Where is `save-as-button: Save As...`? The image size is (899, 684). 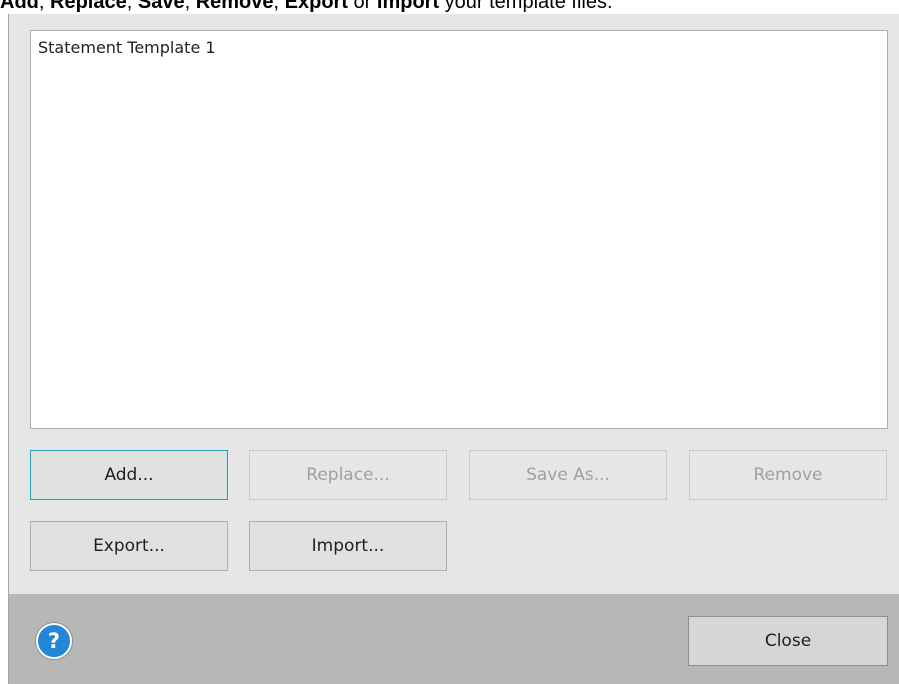 save-as-button: Save As... is located at coordinates (568, 475).